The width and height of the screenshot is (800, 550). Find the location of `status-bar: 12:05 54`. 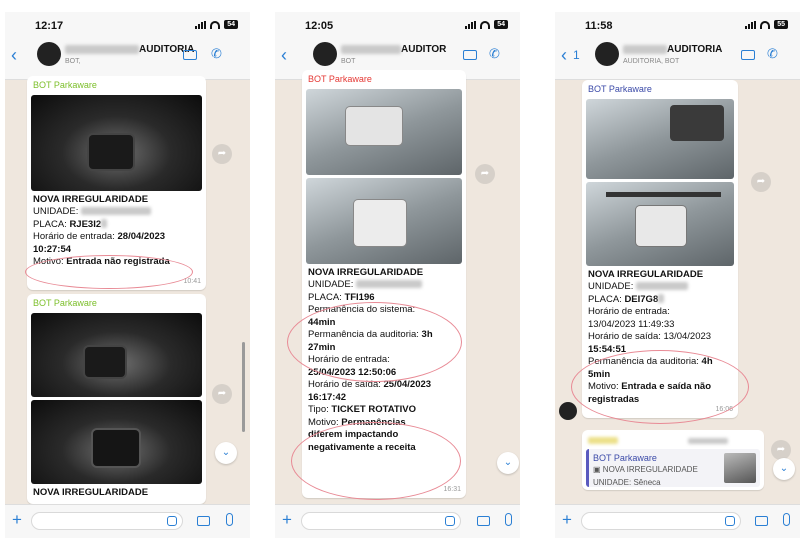

status-bar: 12:05 54 is located at coordinates (397, 24).